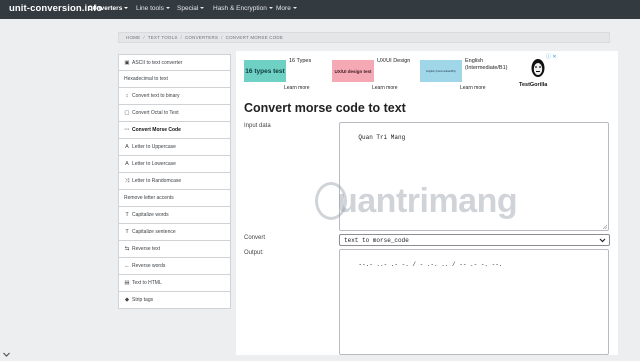 The width and height of the screenshot is (640, 361). Describe the element at coordinates (127, 96) in the screenshot. I see `binary-icon: ↕` at that location.